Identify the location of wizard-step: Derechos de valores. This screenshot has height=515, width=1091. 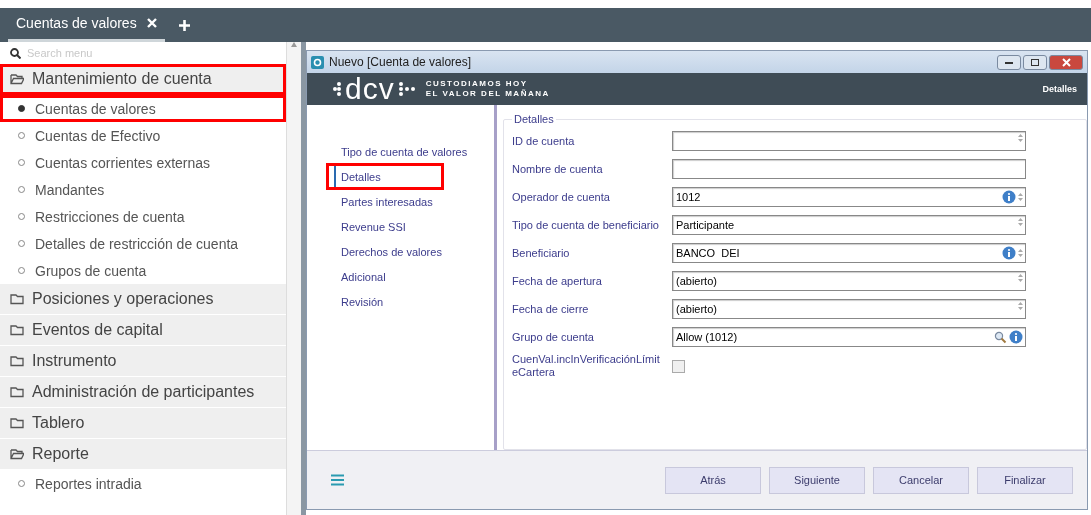
(388, 251).